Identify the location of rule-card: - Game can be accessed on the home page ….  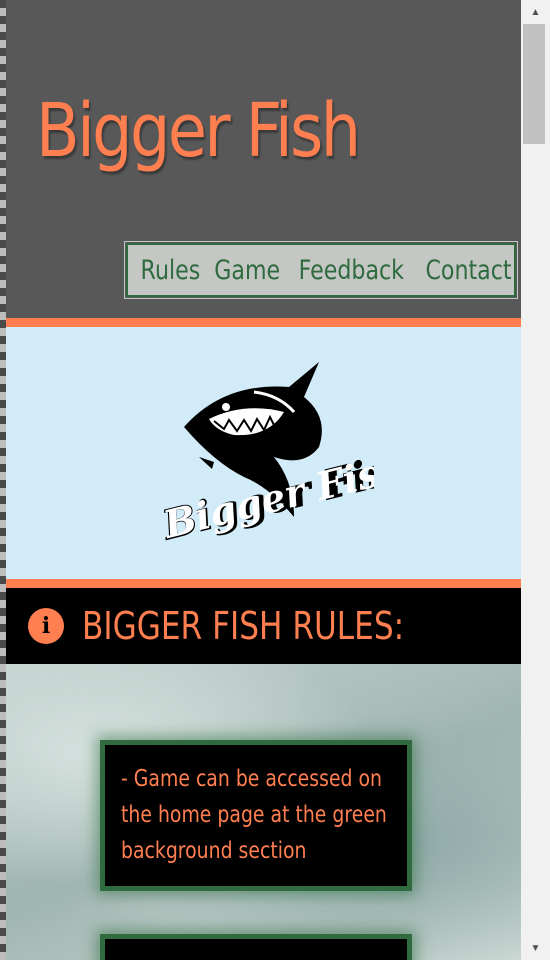
(256, 815).